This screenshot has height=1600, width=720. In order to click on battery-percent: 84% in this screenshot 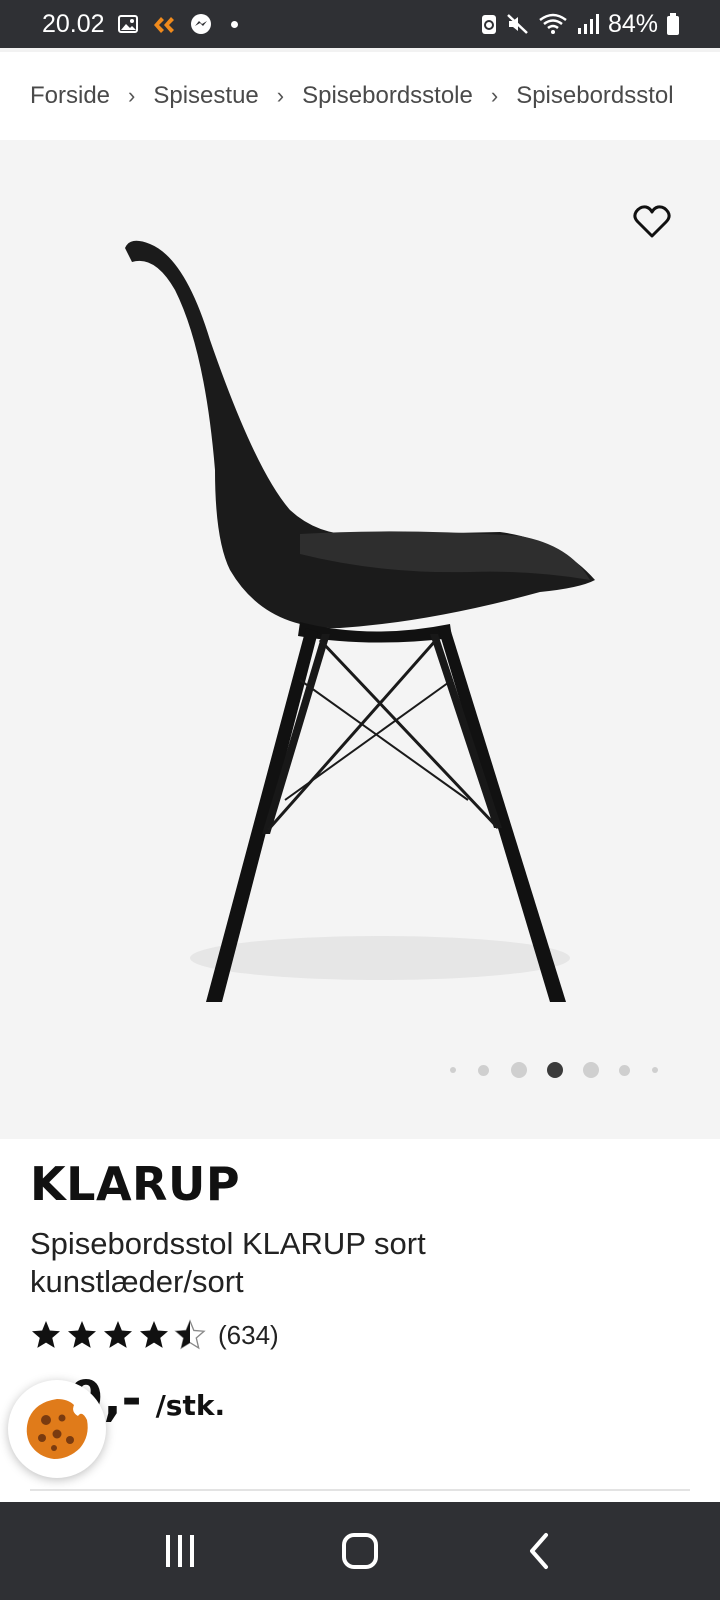, I will do `click(632, 23)`.